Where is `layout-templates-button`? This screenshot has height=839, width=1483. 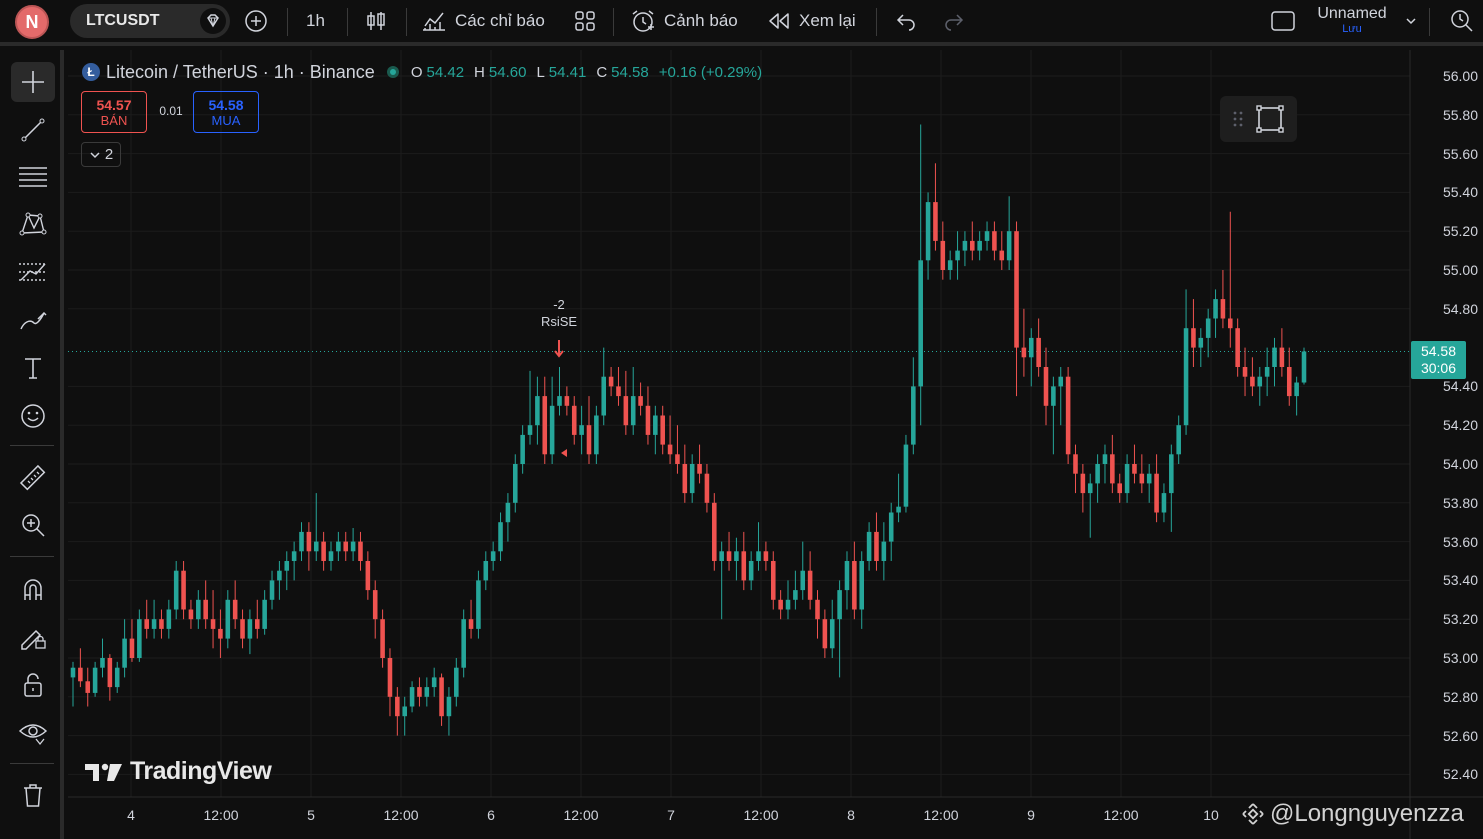
layout-templates-button is located at coordinates (585, 21).